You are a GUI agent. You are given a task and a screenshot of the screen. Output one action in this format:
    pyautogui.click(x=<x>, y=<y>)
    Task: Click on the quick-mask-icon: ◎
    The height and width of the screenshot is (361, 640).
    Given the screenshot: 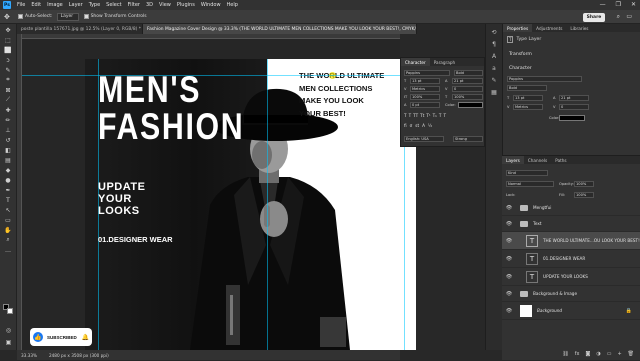 What is the action you would take?
    pyautogui.click(x=8, y=330)
    